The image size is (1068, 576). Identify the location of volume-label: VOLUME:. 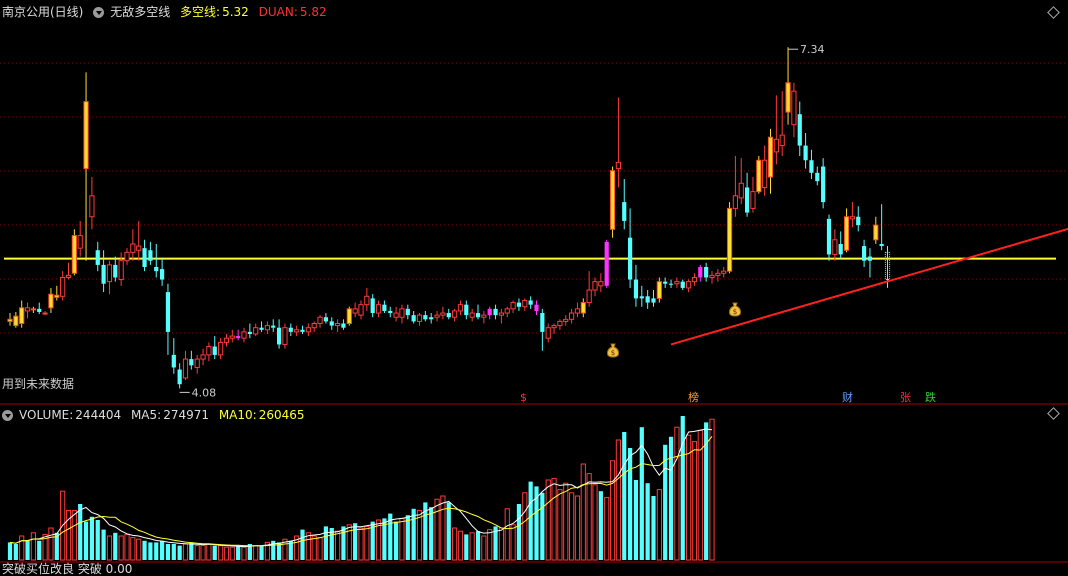
(46, 415).